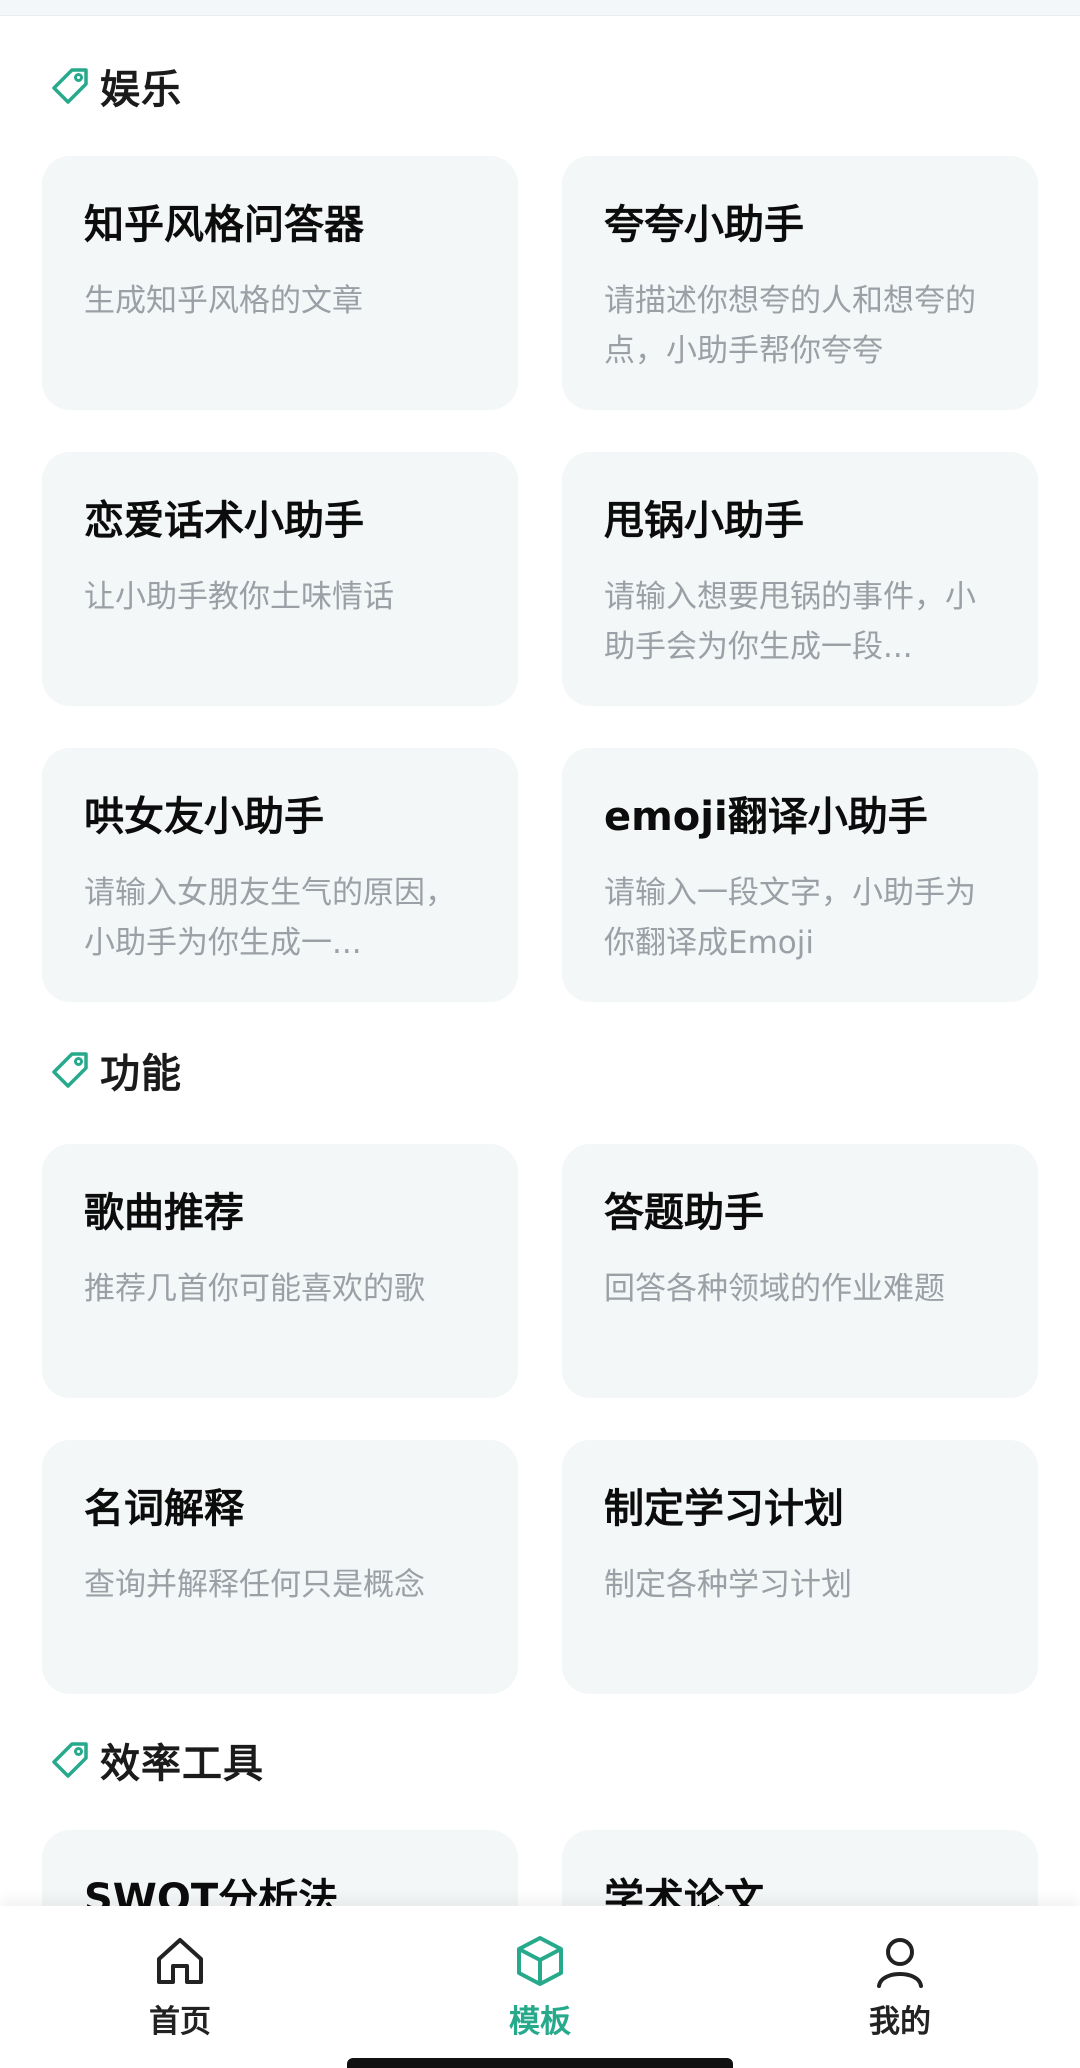 Image resolution: width=1080 pixels, height=2068 pixels. Describe the element at coordinates (180, 1961) in the screenshot. I see `home-icon` at that location.